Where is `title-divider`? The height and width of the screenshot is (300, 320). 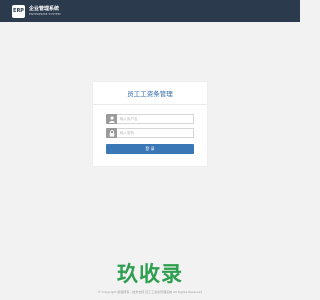
title-divider is located at coordinates (150, 104).